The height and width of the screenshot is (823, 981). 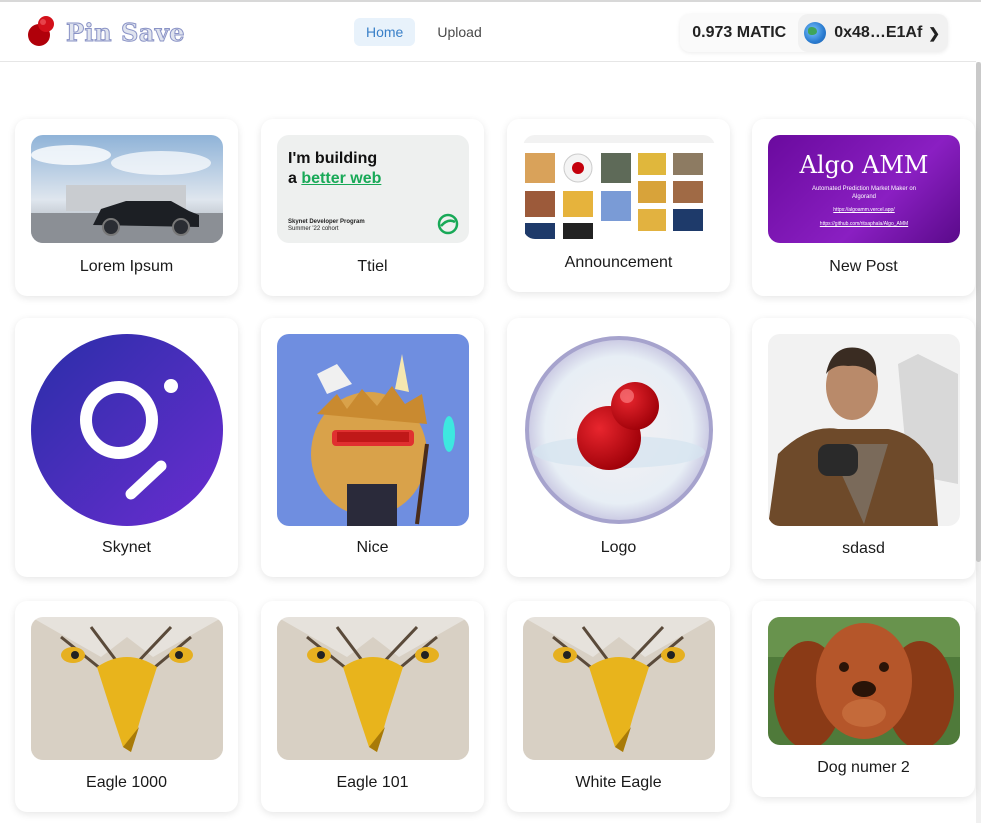 I want to click on card-title: White Eagle, so click(x=618, y=782).